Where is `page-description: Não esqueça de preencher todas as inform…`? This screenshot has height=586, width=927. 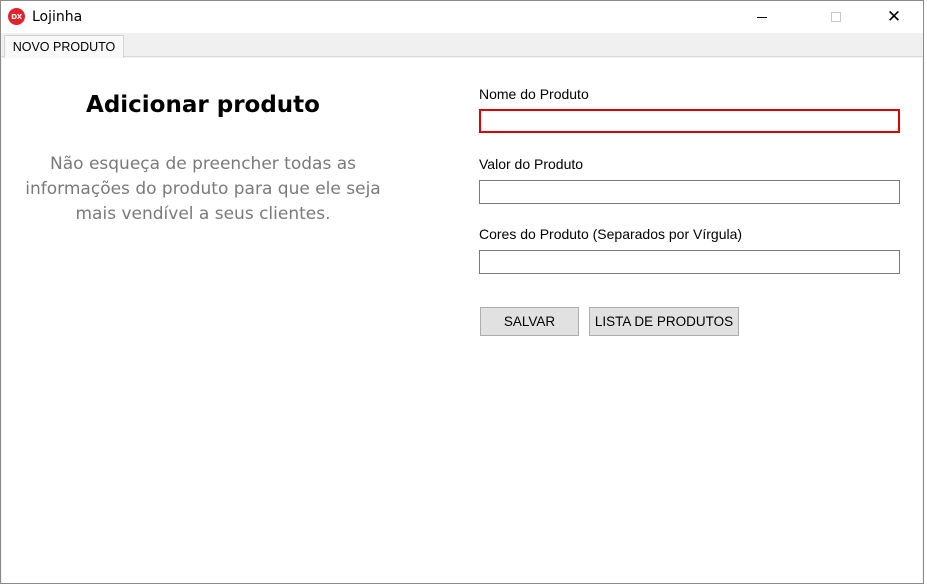
page-description: Não esqueça de preencher todas as inform… is located at coordinates (203, 189).